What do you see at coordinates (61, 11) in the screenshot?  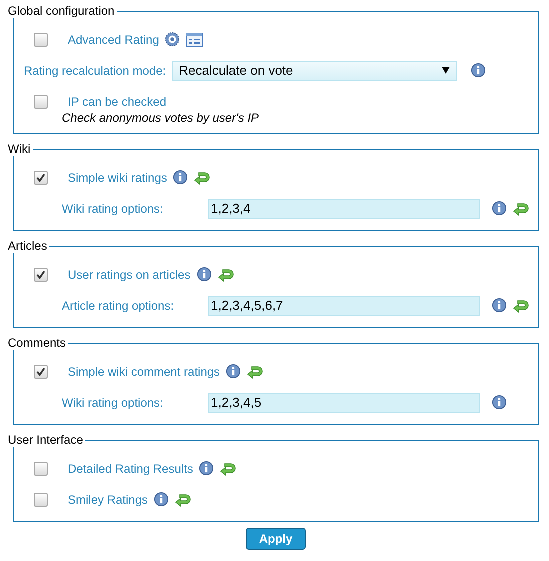 I see `section-legend: Global configuration` at bounding box center [61, 11].